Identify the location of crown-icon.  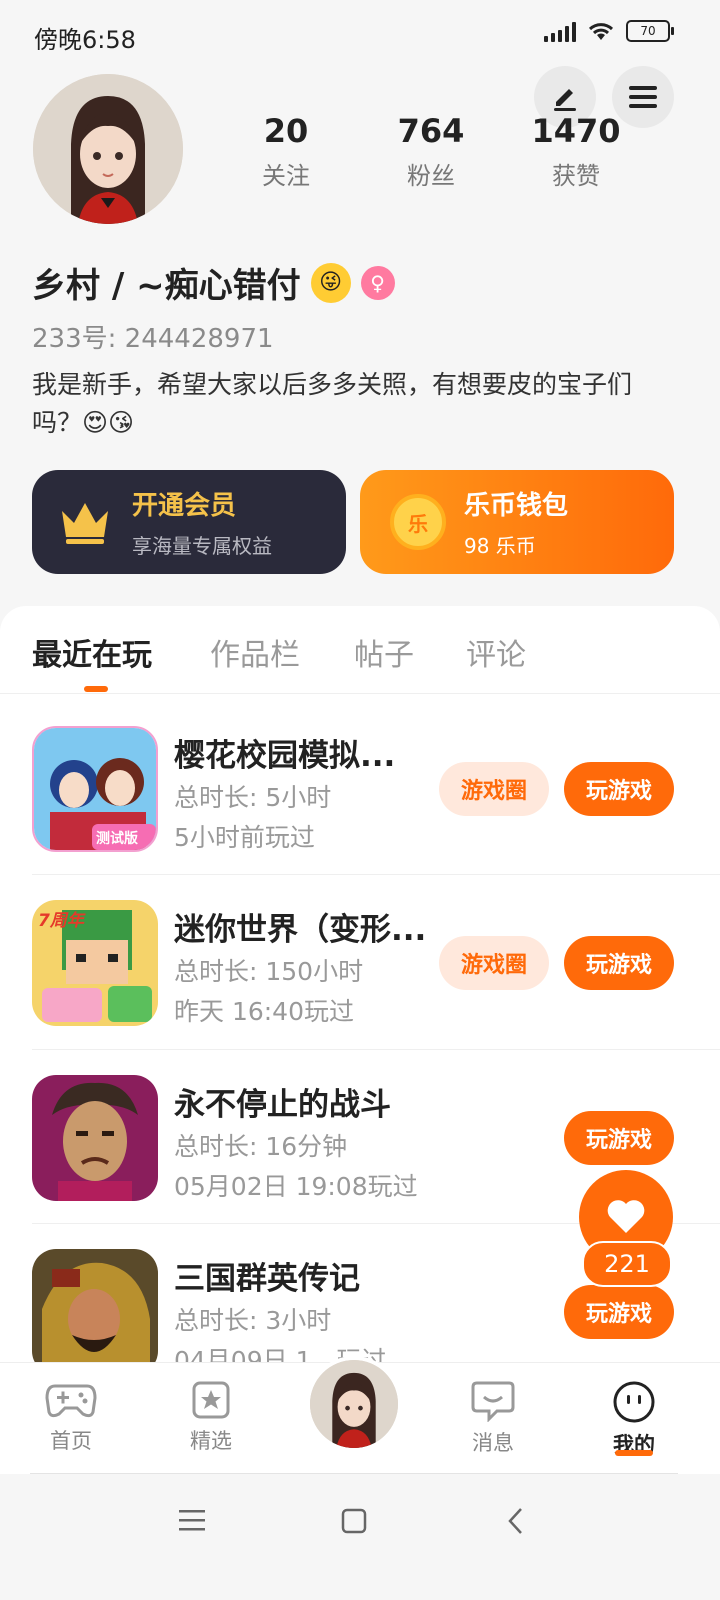
(85, 523).